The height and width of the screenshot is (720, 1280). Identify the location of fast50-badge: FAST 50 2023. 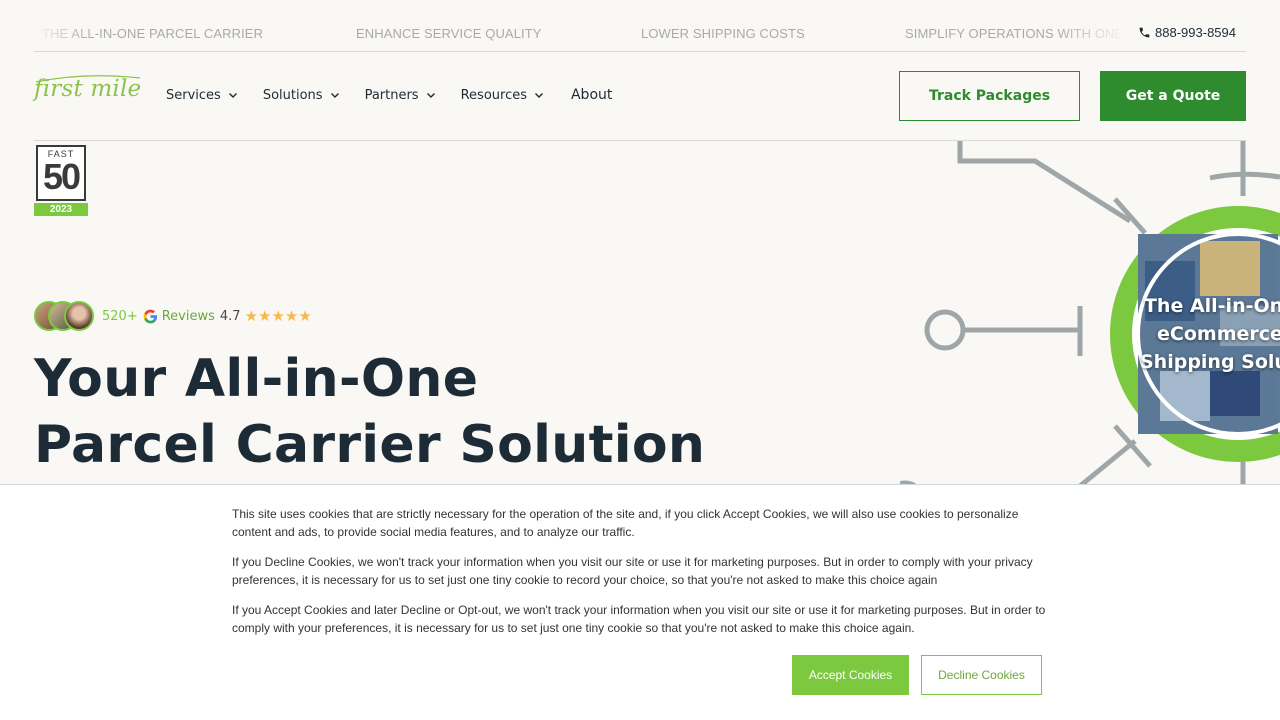
(61, 179).